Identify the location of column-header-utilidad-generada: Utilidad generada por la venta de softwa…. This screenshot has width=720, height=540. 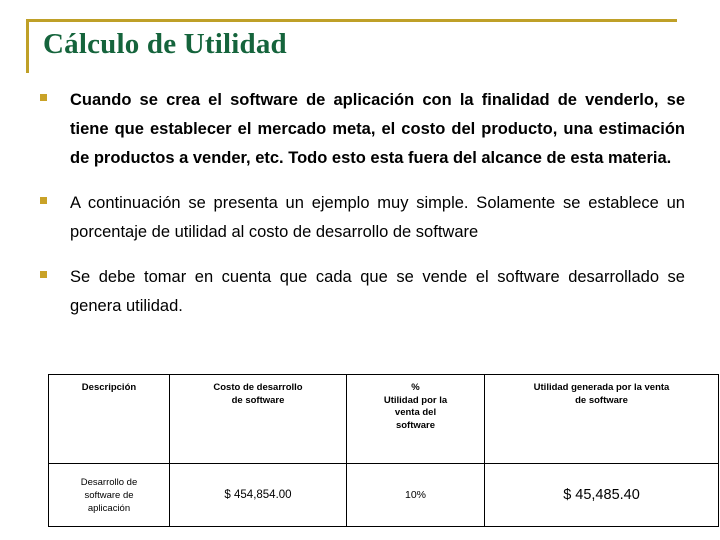
(601, 419).